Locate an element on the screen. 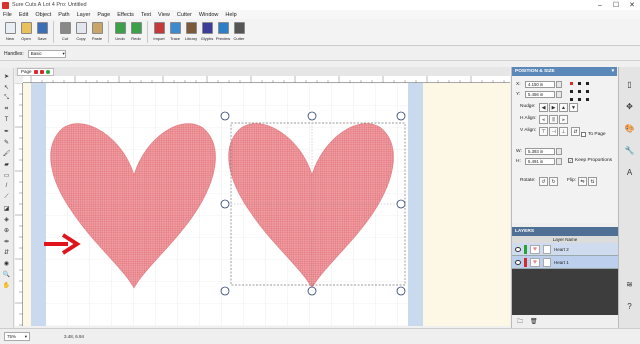 This screenshot has height=344, width=640. glyphs-button: Glyphs is located at coordinates (207, 33).